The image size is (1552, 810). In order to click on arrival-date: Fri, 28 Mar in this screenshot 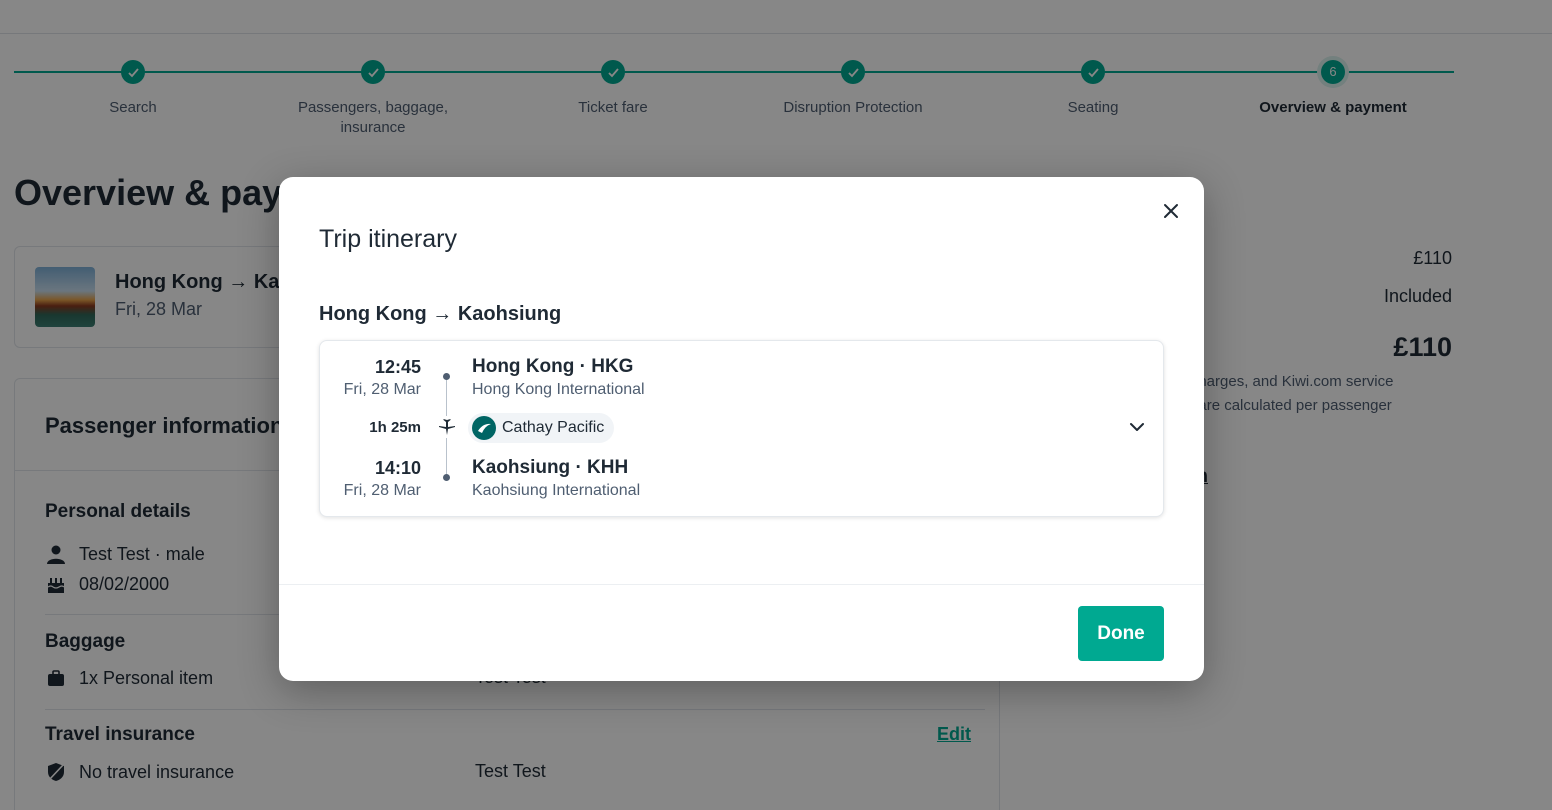, I will do `click(382, 490)`.